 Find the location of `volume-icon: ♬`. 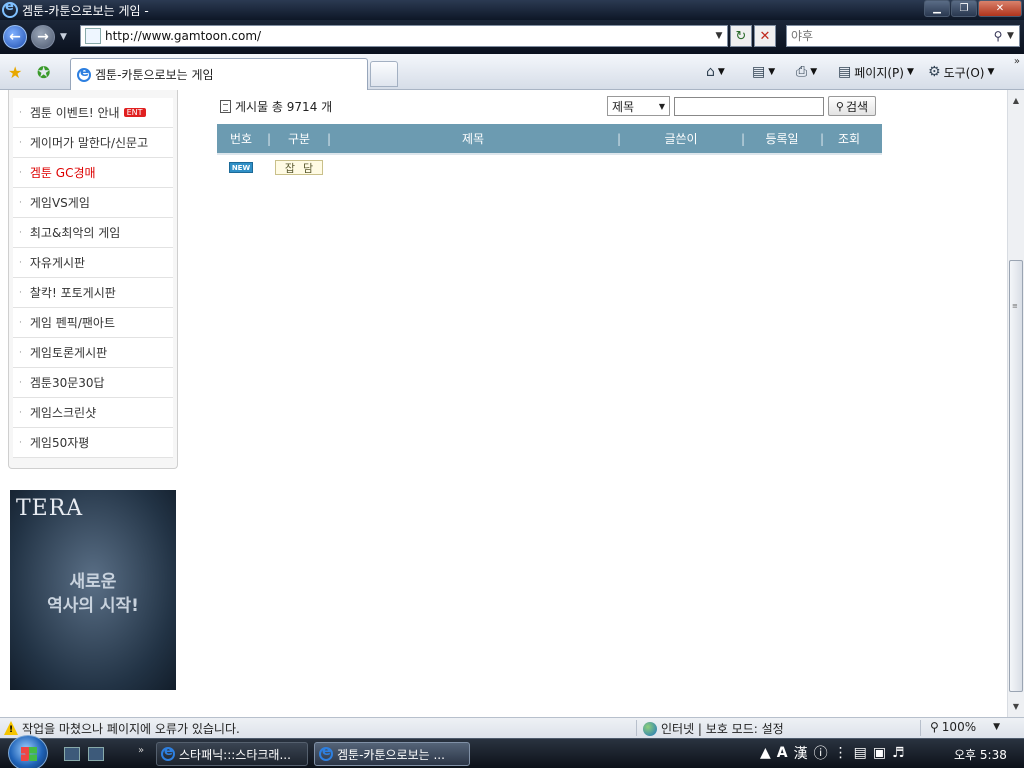

volume-icon: ♬ is located at coordinates (898, 753).